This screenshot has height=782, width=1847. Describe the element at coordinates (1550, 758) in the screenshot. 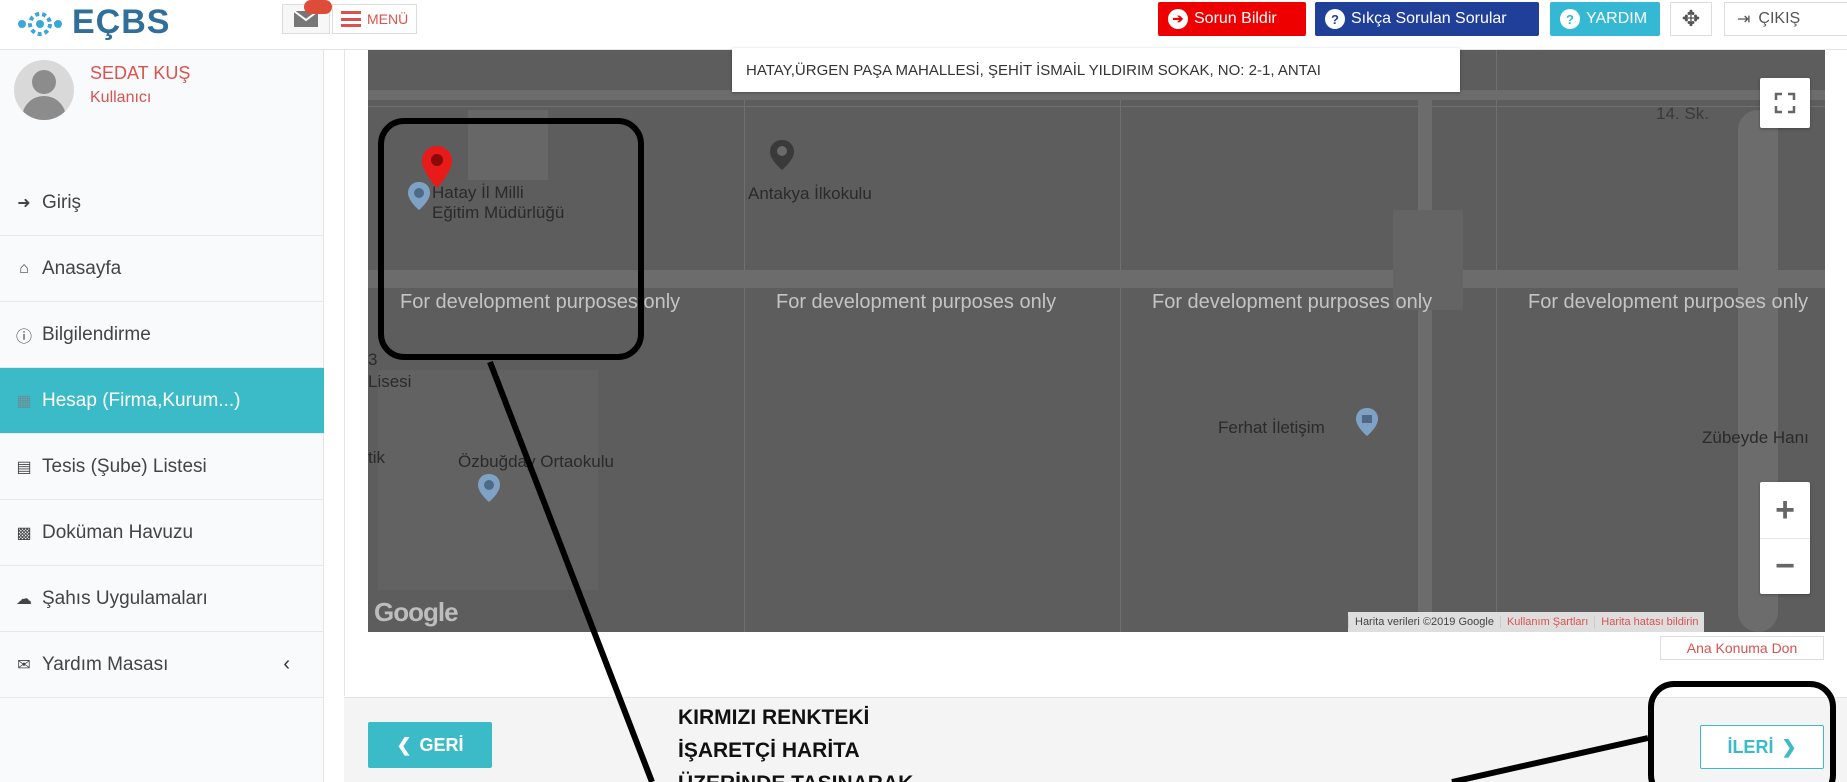

I see `arrow-line-next` at that location.